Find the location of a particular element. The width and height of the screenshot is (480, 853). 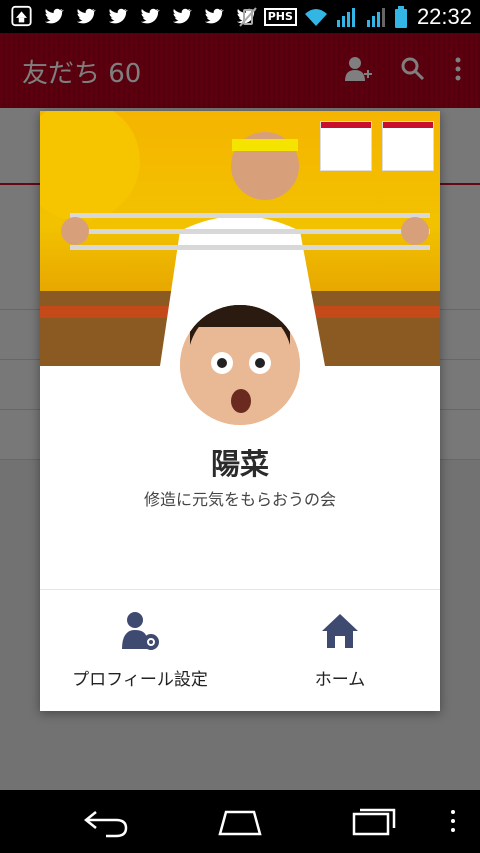

avatar-image is located at coordinates (240, 365).